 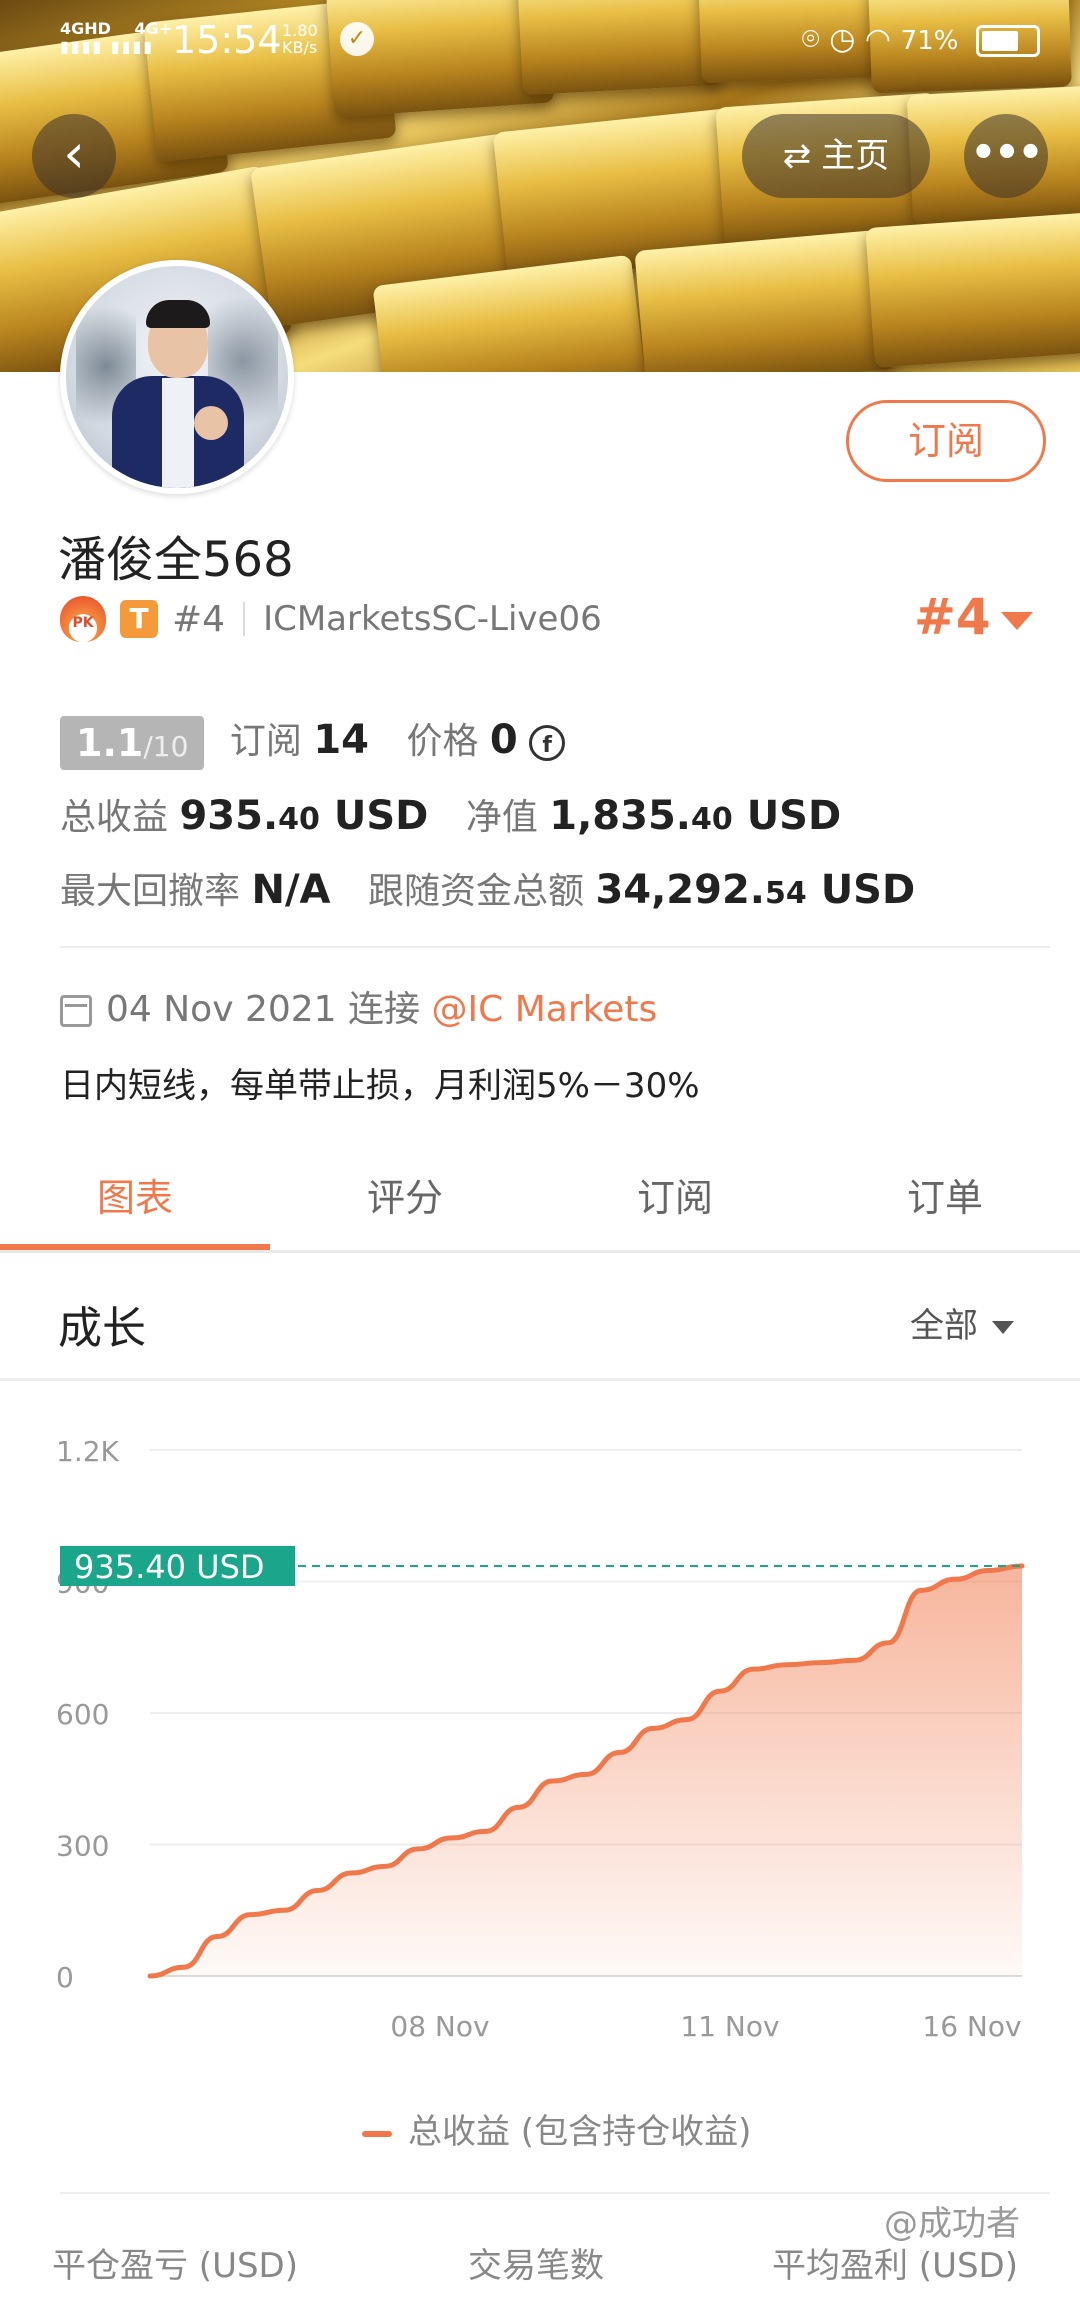 What do you see at coordinates (810, 39) in the screenshot?
I see `location-icon: ⌾` at bounding box center [810, 39].